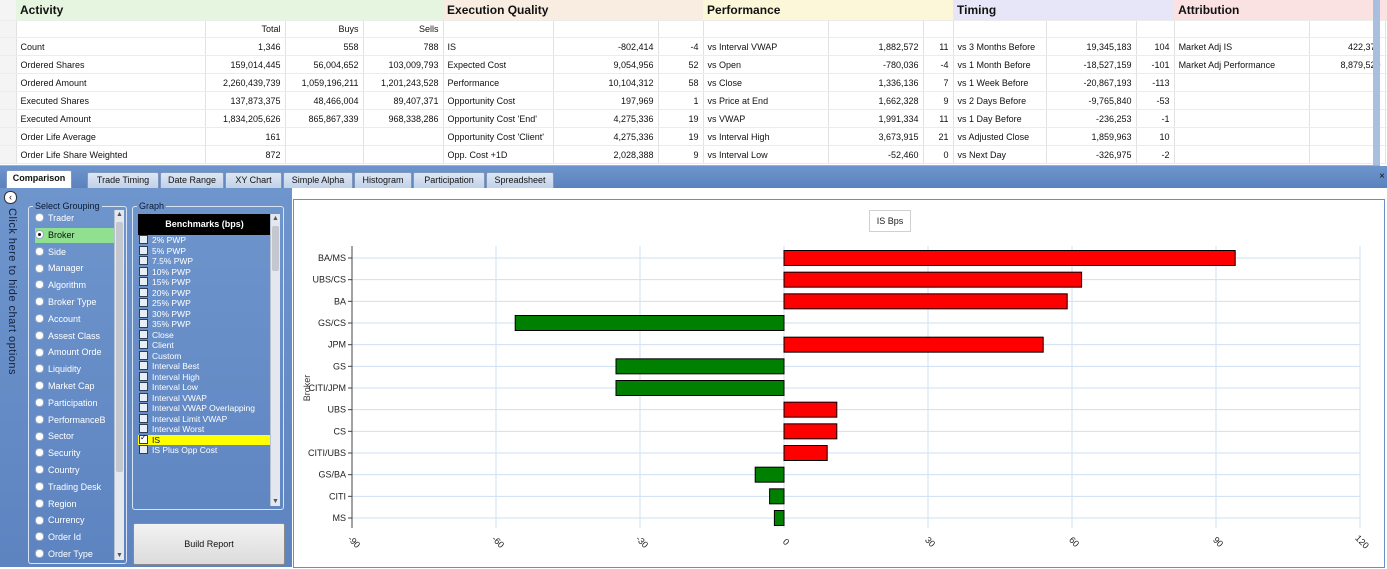 The width and height of the screenshot is (1387, 569). I want to click on x-tick-label: -60, so click(498, 542).